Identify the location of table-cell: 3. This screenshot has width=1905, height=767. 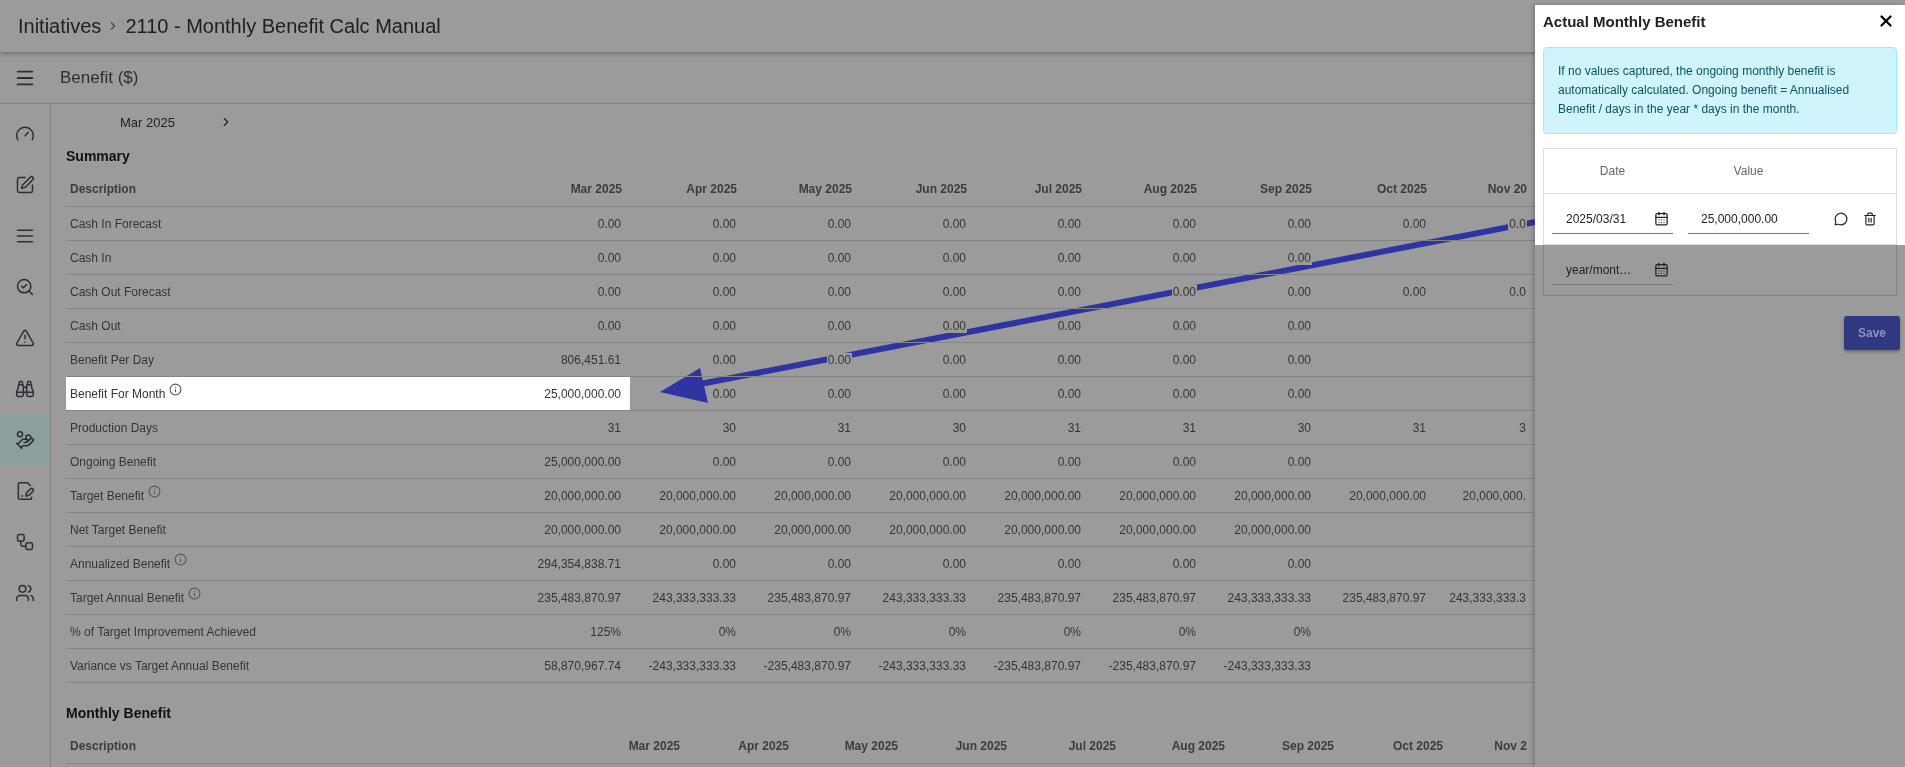
(1522, 427).